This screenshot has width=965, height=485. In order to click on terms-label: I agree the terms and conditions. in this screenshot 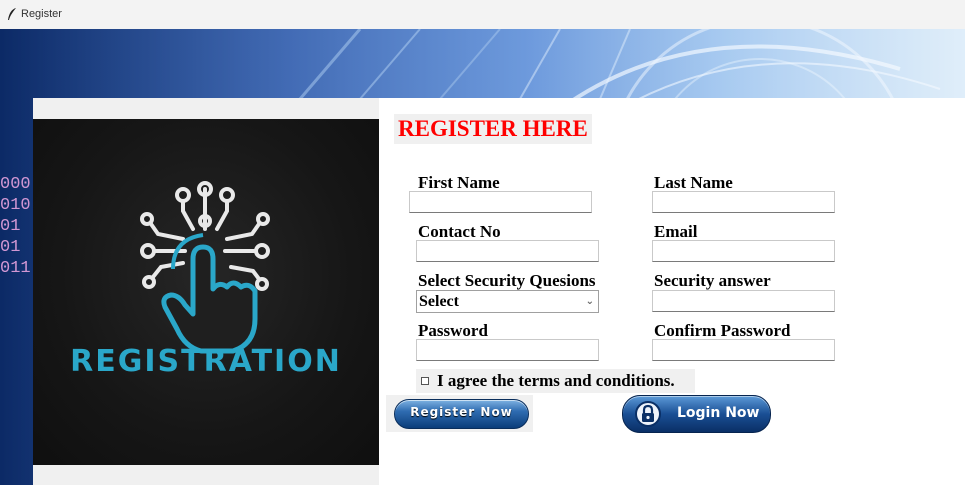, I will do `click(556, 380)`.